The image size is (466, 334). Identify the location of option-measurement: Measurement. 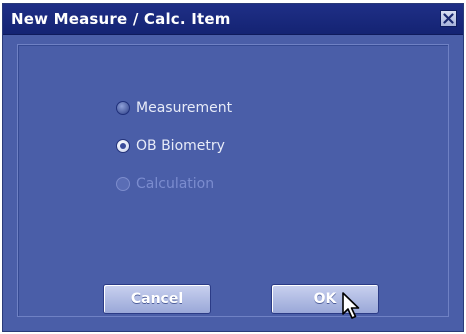
(174, 108).